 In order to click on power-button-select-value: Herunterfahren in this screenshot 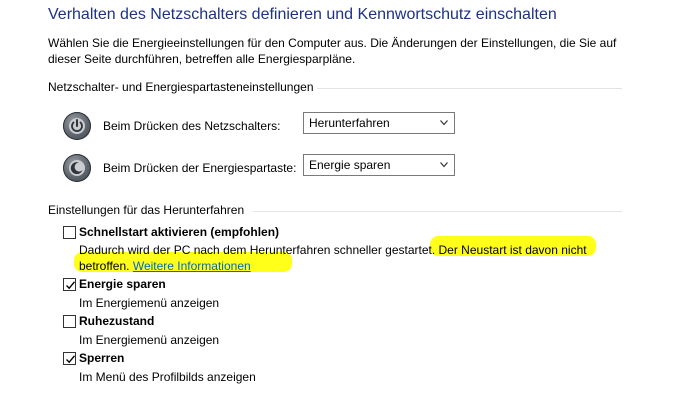, I will do `click(349, 123)`.